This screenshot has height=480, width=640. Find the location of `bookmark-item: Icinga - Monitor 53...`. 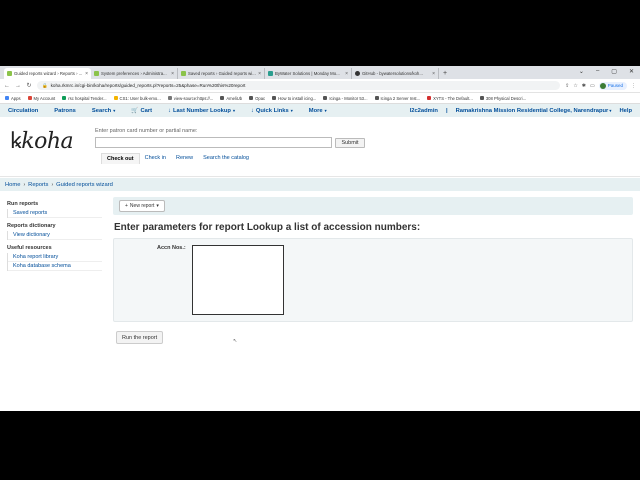

bookmark-item: Icinga - Monitor 53... is located at coordinates (345, 98).